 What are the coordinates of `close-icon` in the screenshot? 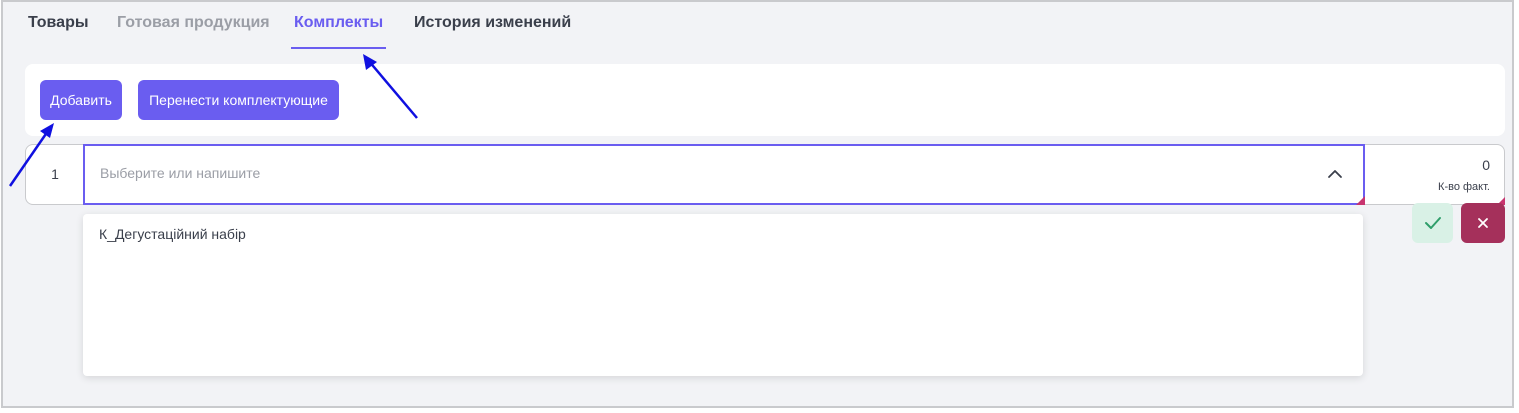 It's located at (1483, 223).